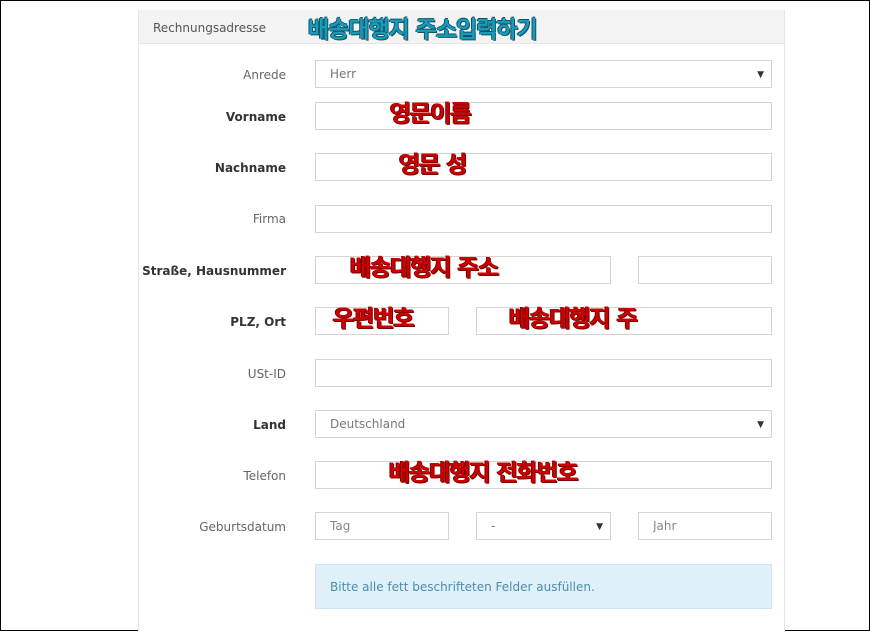 The width and height of the screenshot is (870, 632). I want to click on land-select: Deutschland ▼, so click(543, 424).